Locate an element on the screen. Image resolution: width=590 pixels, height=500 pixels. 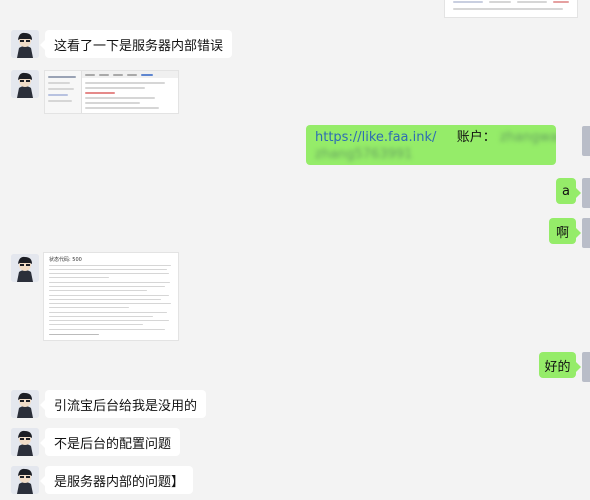
message-bubble: 不是后台的配置问题 is located at coordinates (110, 442).